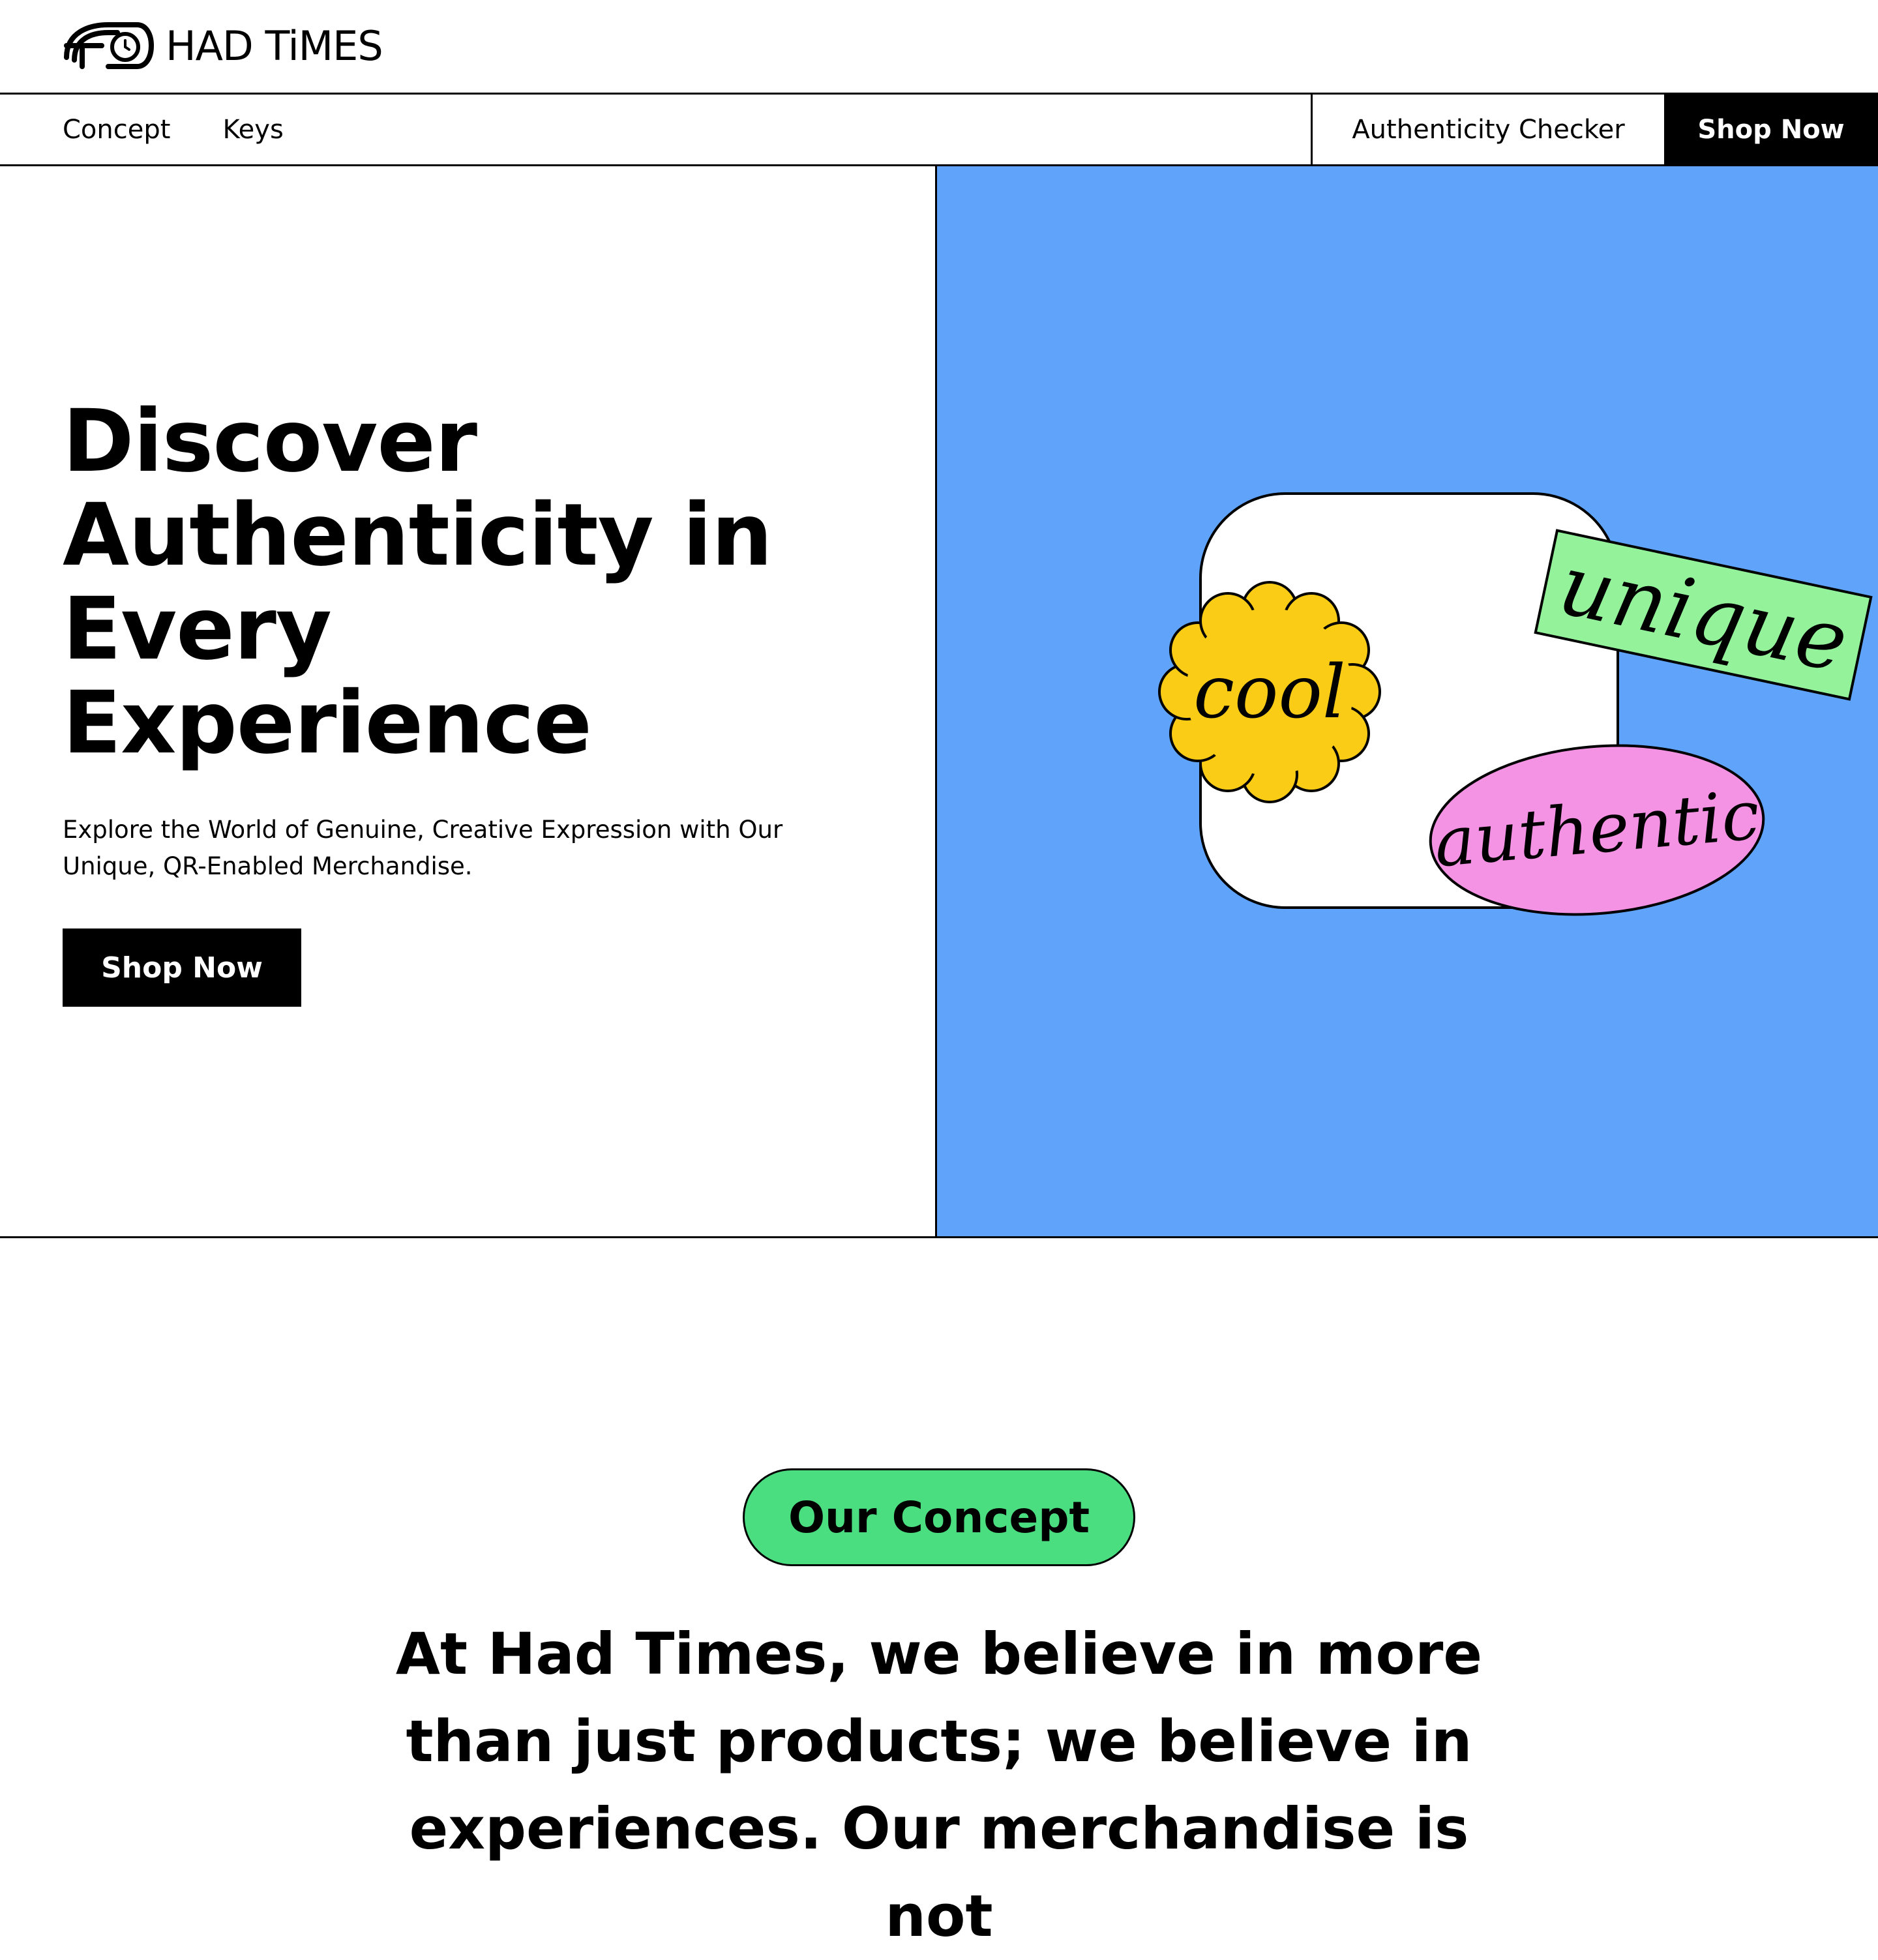 This screenshot has width=1878, height=1960. I want to click on logo: HAD TiMES, so click(223, 46).